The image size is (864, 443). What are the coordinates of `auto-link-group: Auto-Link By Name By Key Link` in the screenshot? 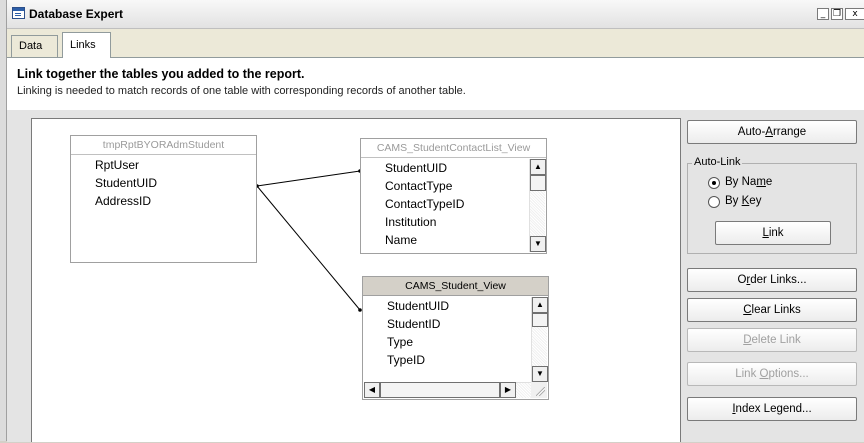 It's located at (772, 205).